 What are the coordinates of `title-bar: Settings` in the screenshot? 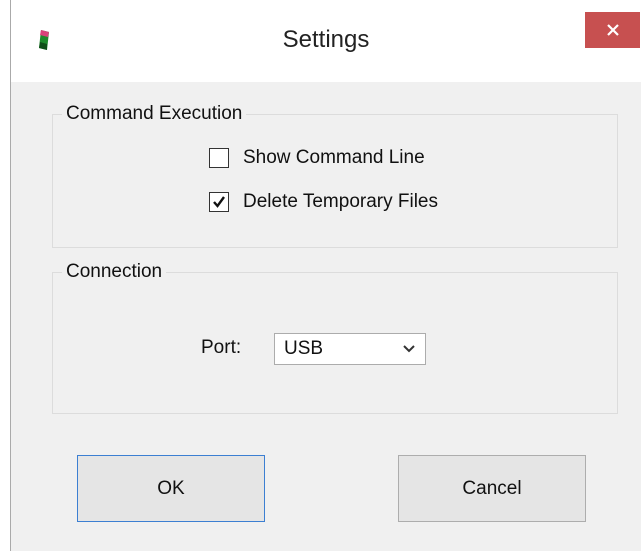 It's located at (326, 41).